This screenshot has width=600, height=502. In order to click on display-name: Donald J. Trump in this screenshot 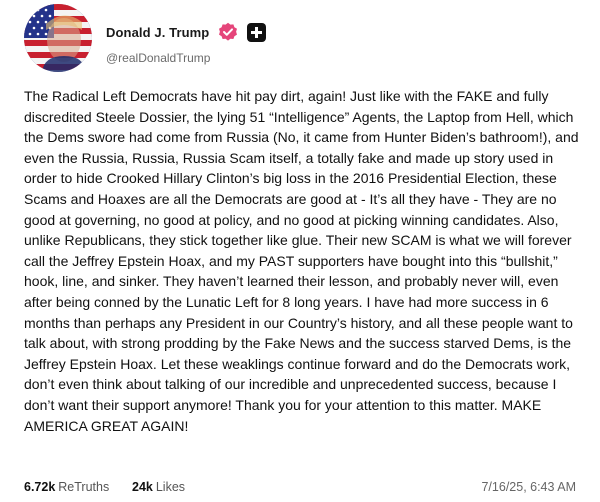, I will do `click(157, 32)`.